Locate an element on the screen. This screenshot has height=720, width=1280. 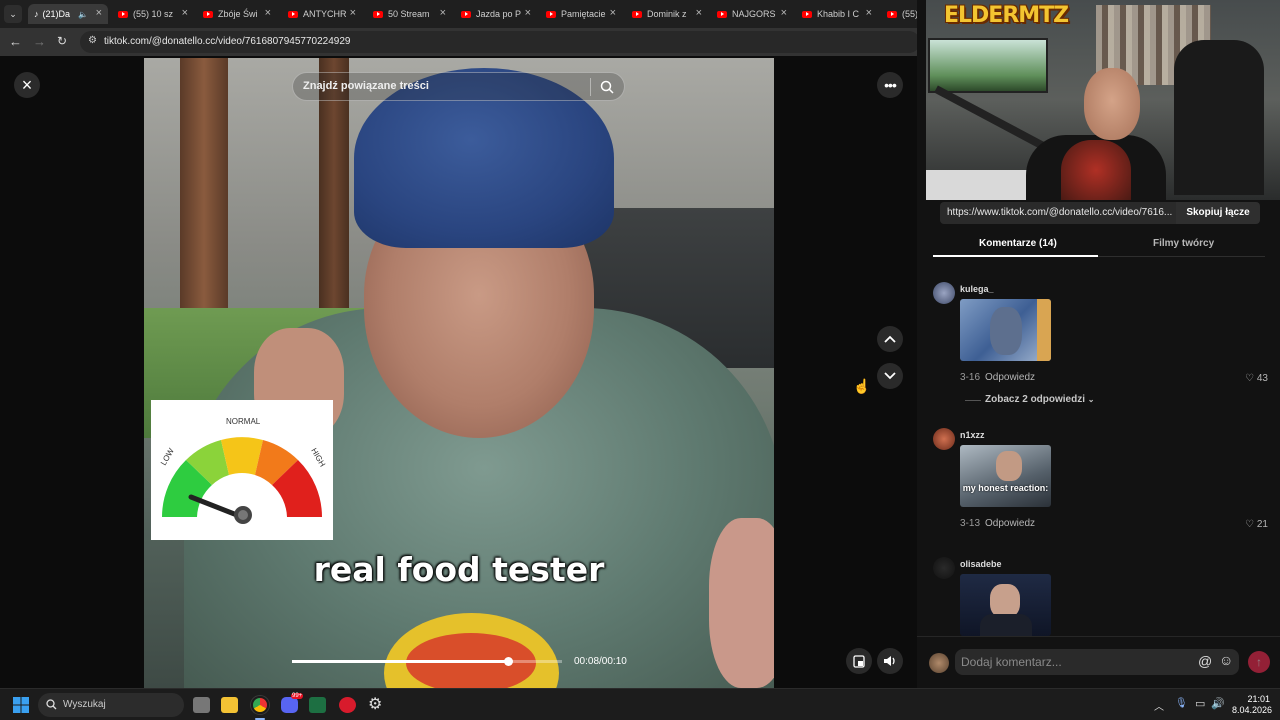
comment-username: kulega_ is located at coordinates (977, 289).